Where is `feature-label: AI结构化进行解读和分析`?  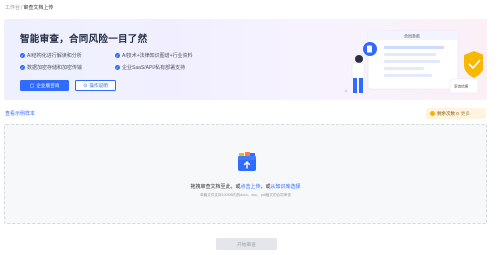
feature-label: AI结构化进行解读和分析 is located at coordinates (54, 55).